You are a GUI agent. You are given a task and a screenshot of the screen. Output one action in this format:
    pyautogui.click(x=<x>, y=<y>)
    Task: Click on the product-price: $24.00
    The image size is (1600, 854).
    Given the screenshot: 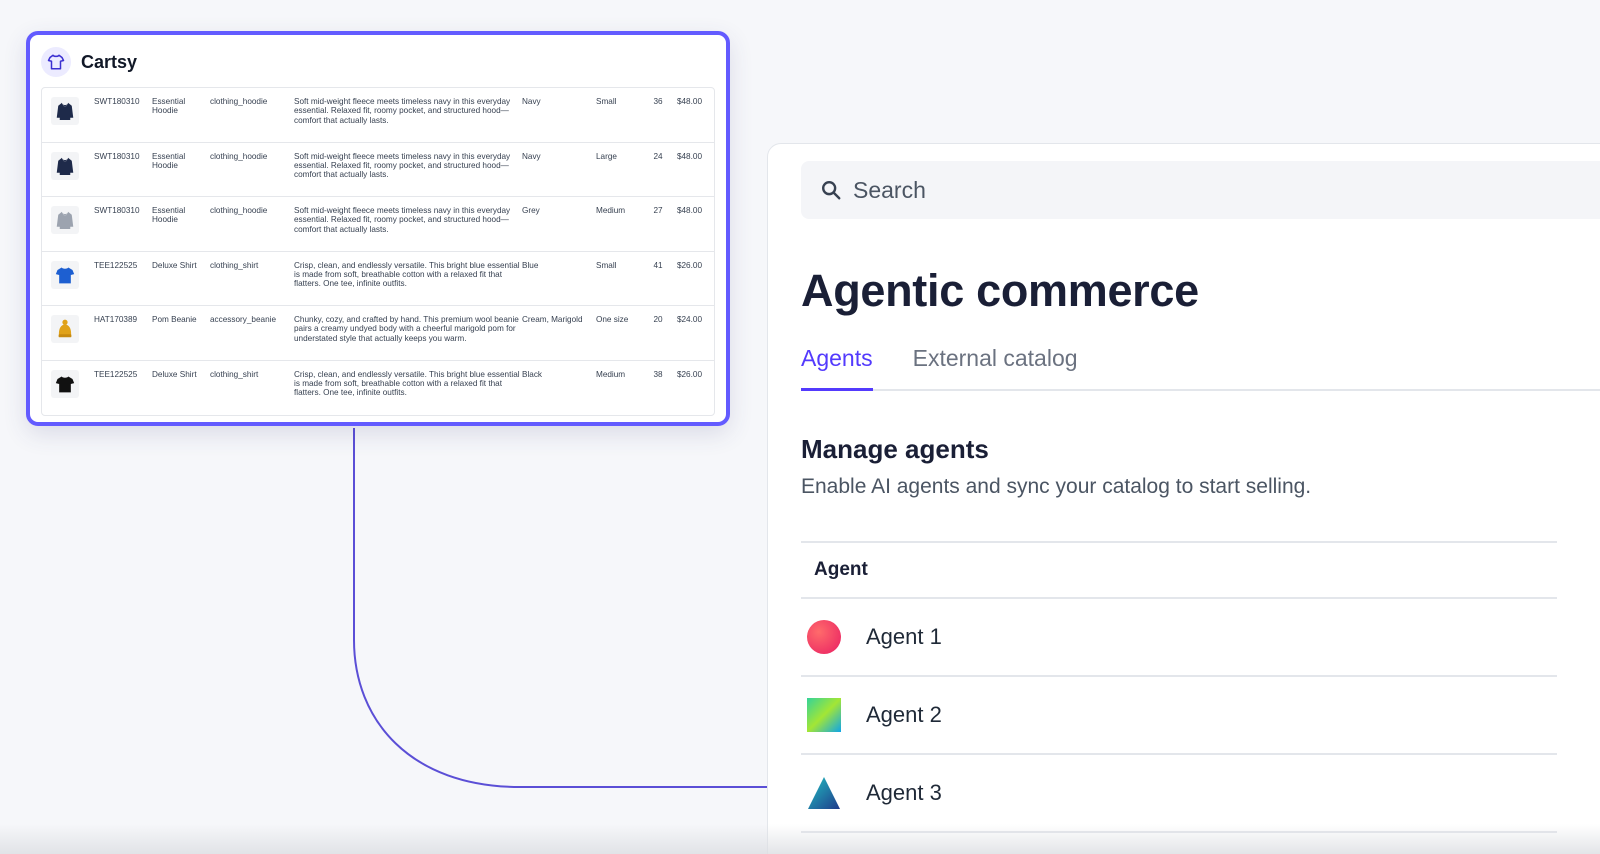 What is the action you would take?
    pyautogui.click(x=689, y=319)
    